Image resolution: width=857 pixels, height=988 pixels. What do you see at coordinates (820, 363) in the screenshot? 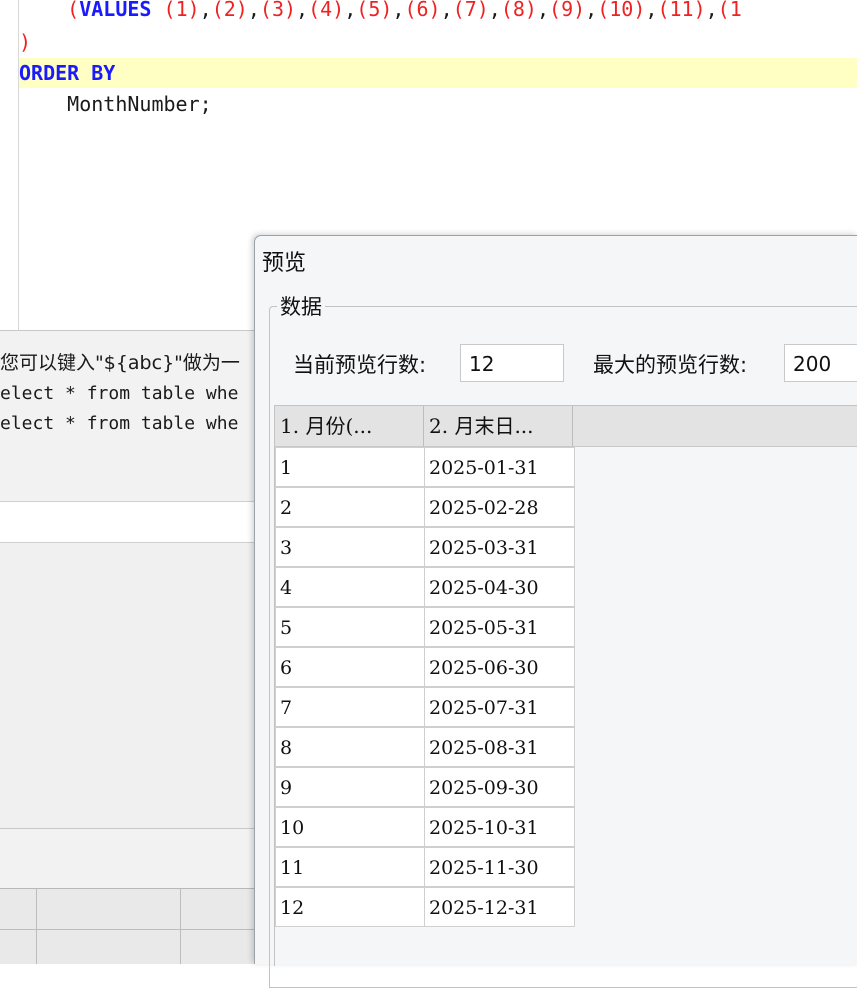
I see `max-rows-input: 200` at bounding box center [820, 363].